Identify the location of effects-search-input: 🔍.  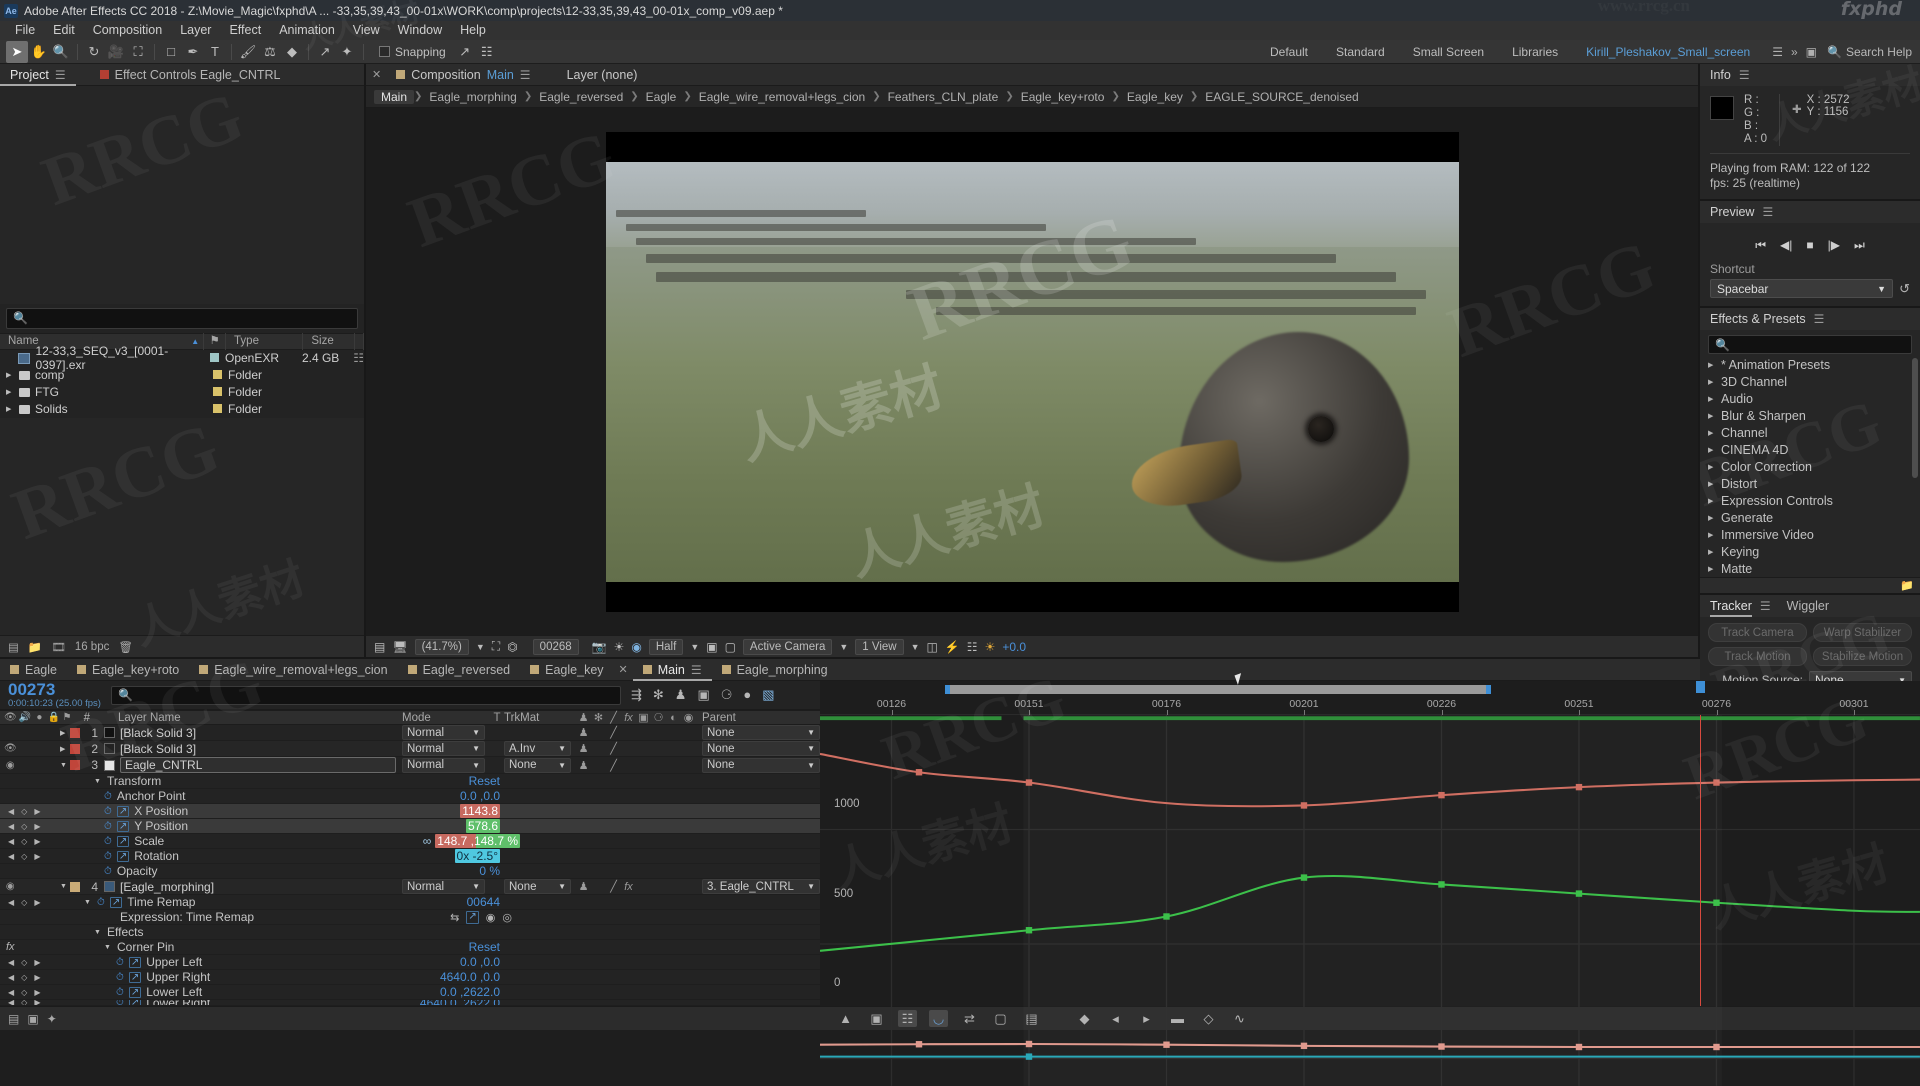
(1810, 344).